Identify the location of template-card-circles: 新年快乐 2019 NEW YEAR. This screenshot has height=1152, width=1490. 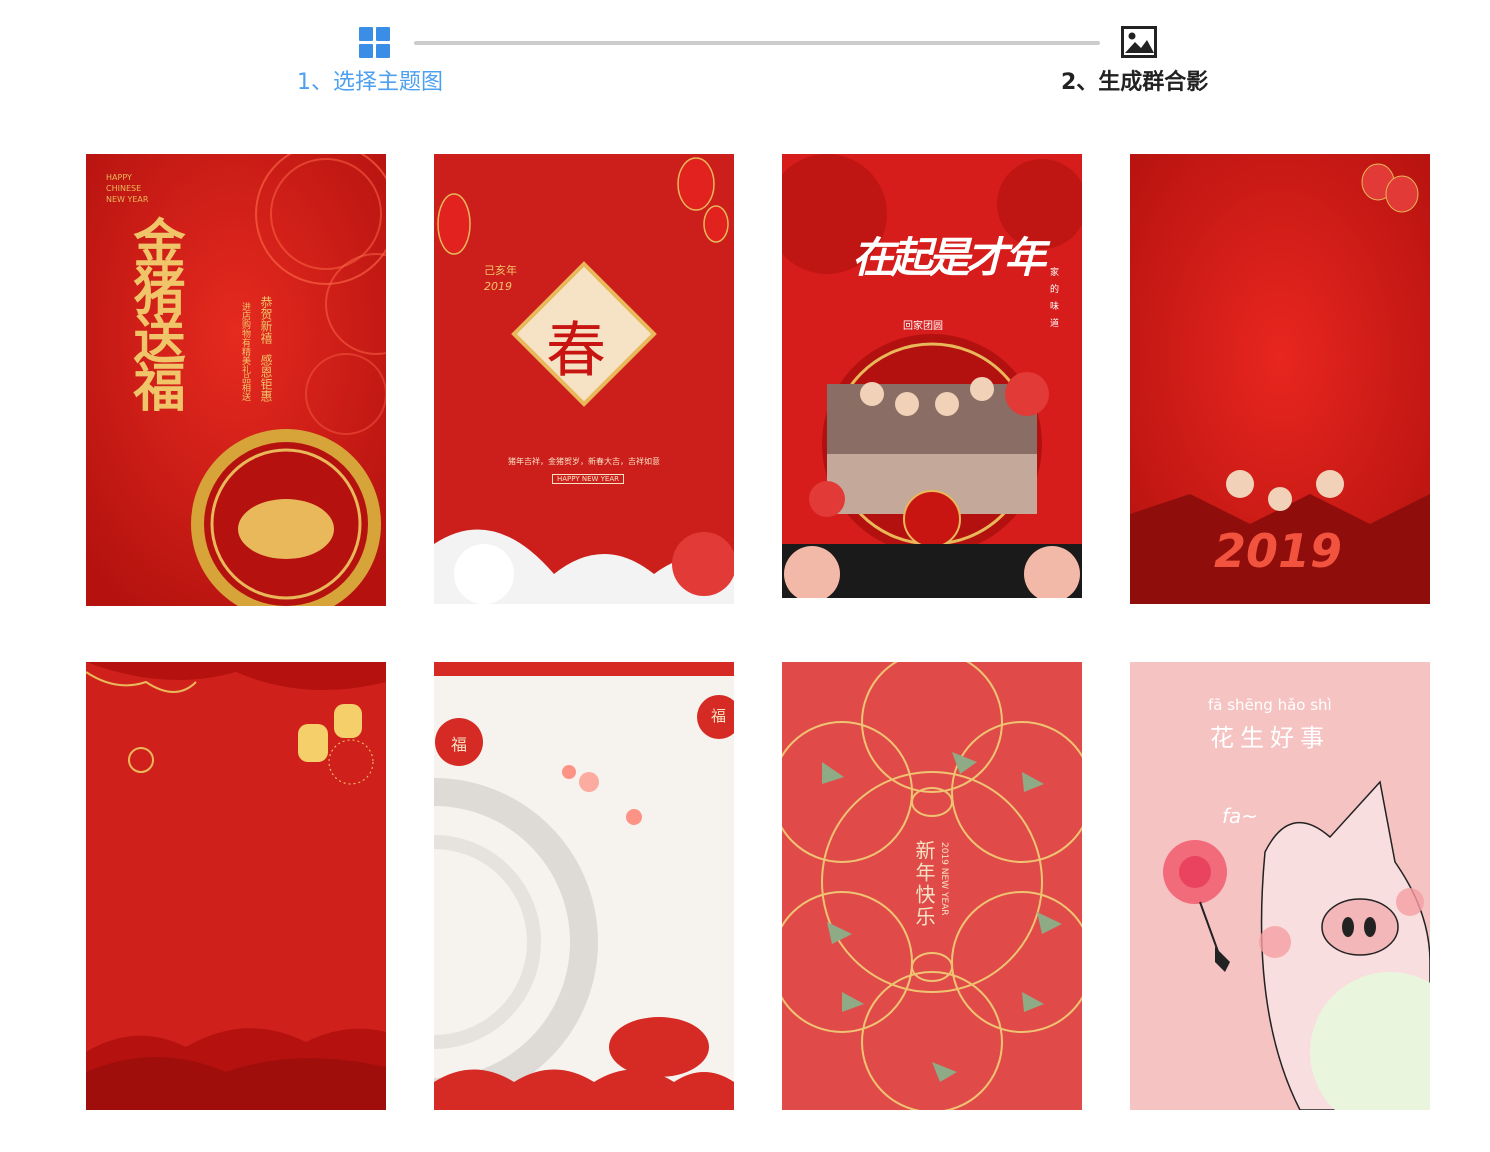
(932, 886).